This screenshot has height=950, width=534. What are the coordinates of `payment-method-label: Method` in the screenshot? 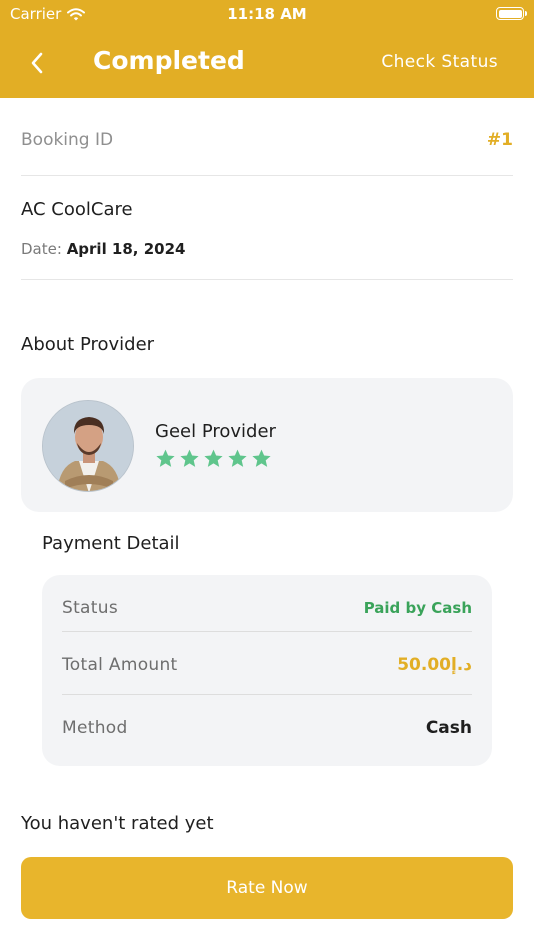 It's located at (95, 728).